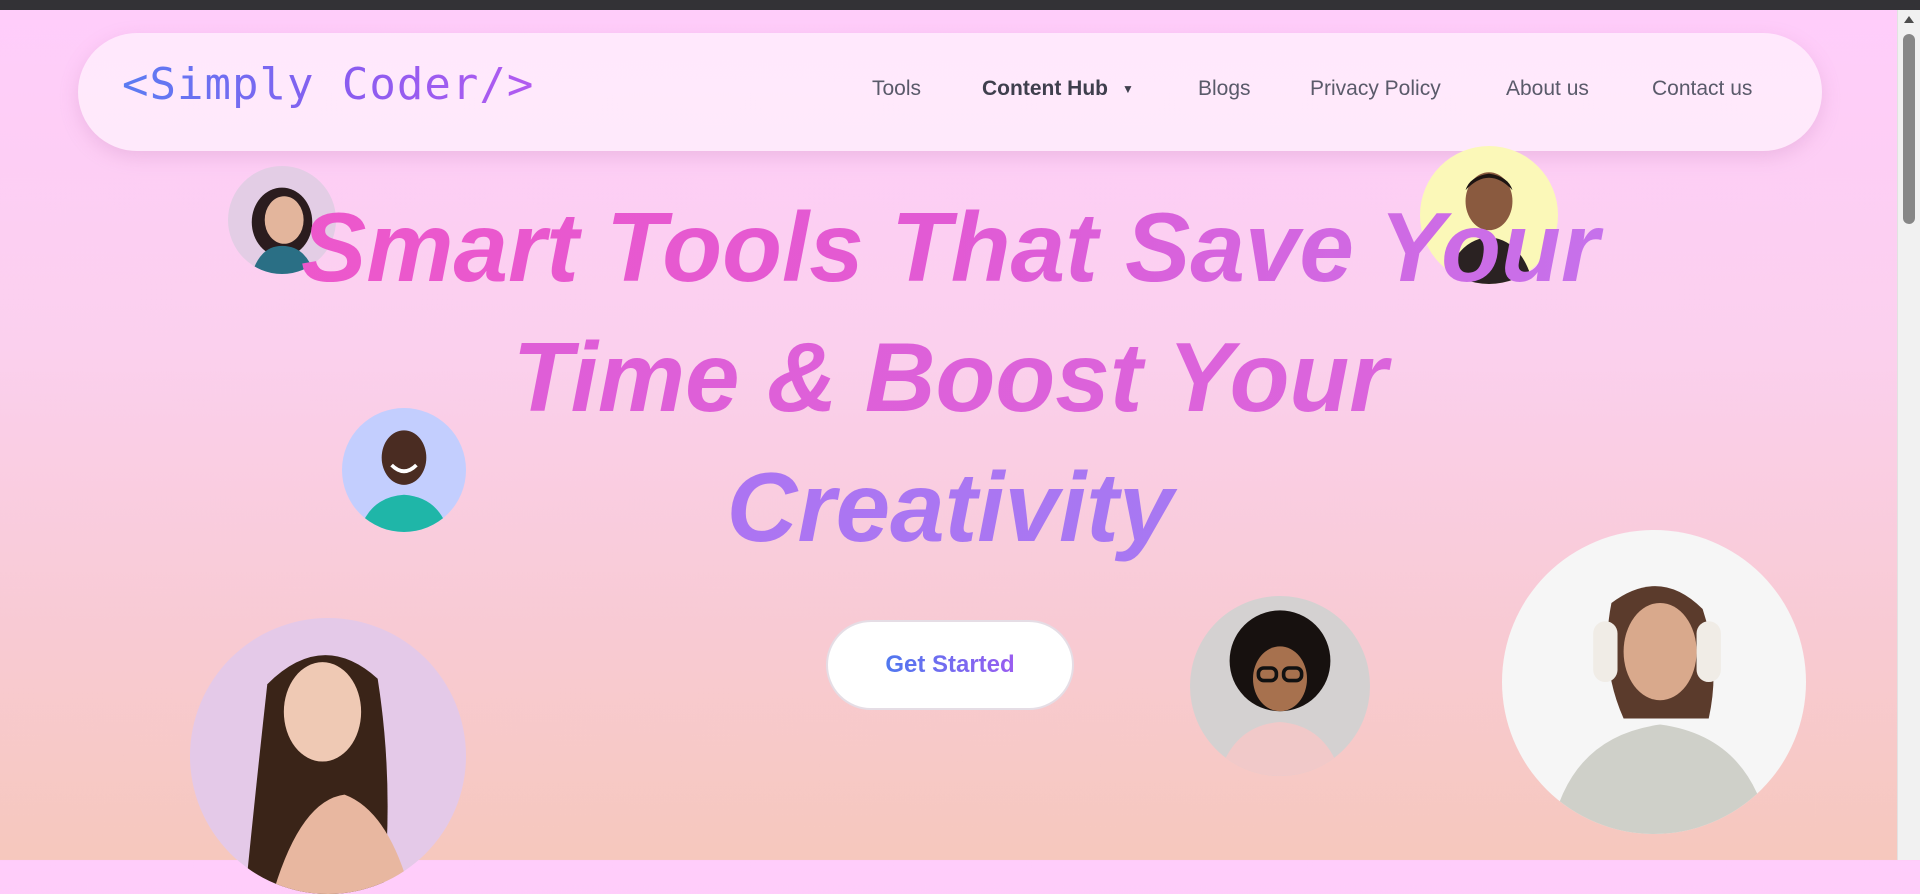 This screenshot has width=1920, height=894. What do you see at coordinates (896, 89) in the screenshot?
I see `nav-item-tools: Tools` at bounding box center [896, 89].